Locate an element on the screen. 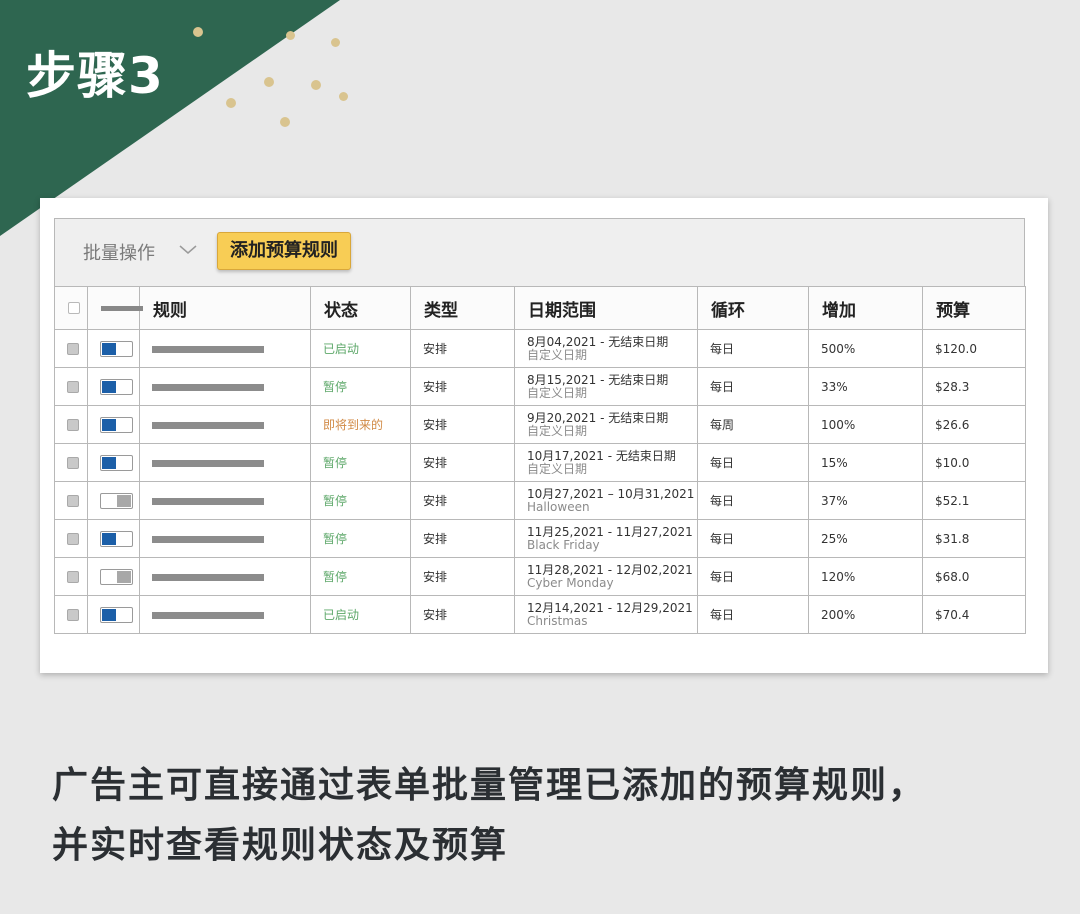 The height and width of the screenshot is (914, 1080). chevron-down-icon is located at coordinates (188, 250).